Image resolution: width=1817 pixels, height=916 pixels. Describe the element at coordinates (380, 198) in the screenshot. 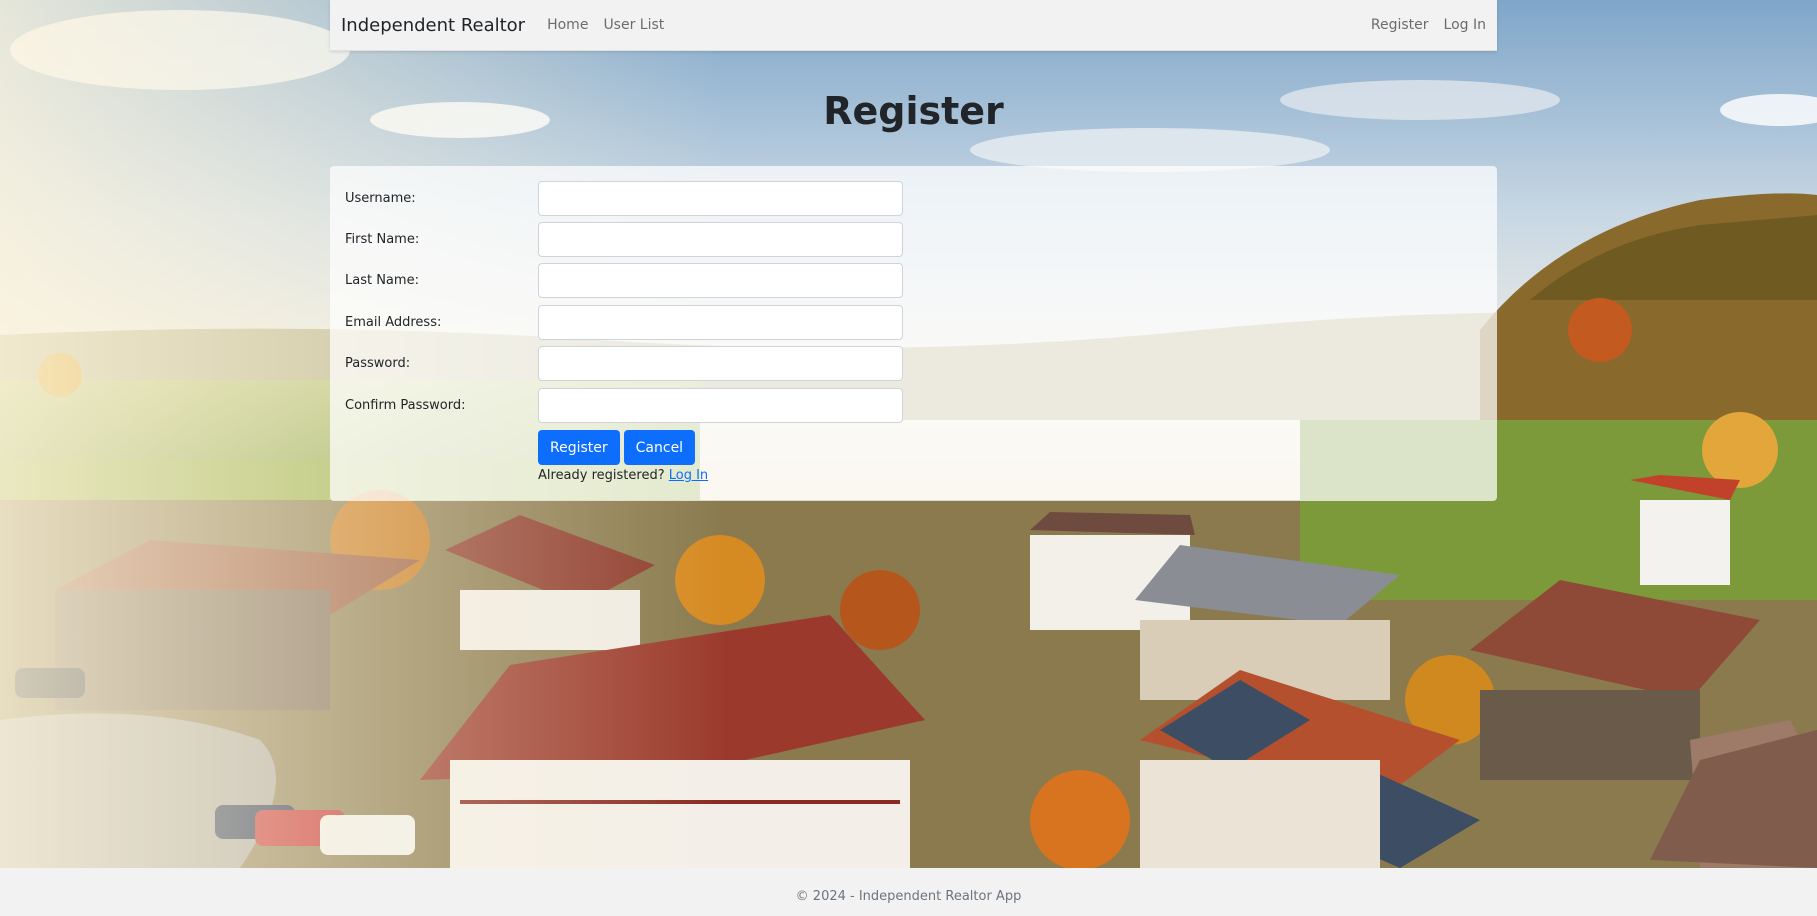

I see `username-label: Username:` at that location.